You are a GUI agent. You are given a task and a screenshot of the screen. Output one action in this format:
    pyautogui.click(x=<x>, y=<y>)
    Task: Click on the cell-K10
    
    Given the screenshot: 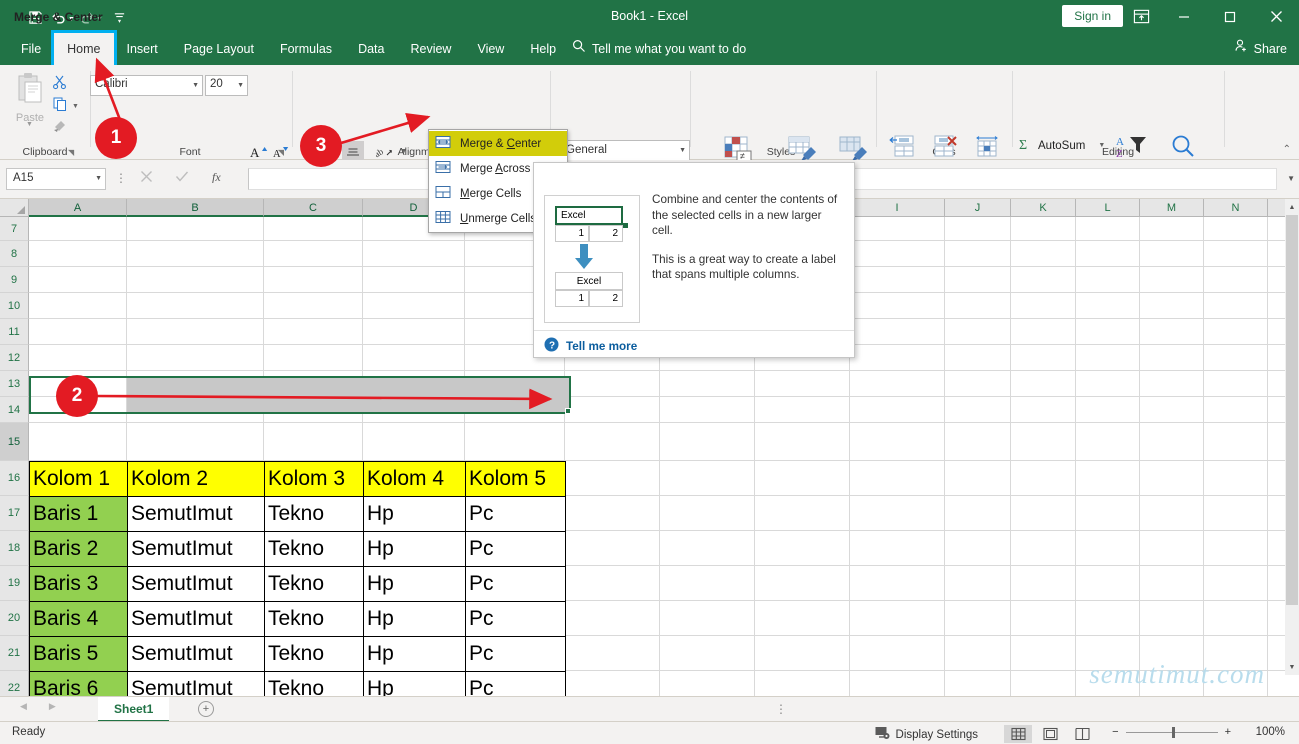 What is the action you would take?
    pyautogui.click(x=1043, y=306)
    